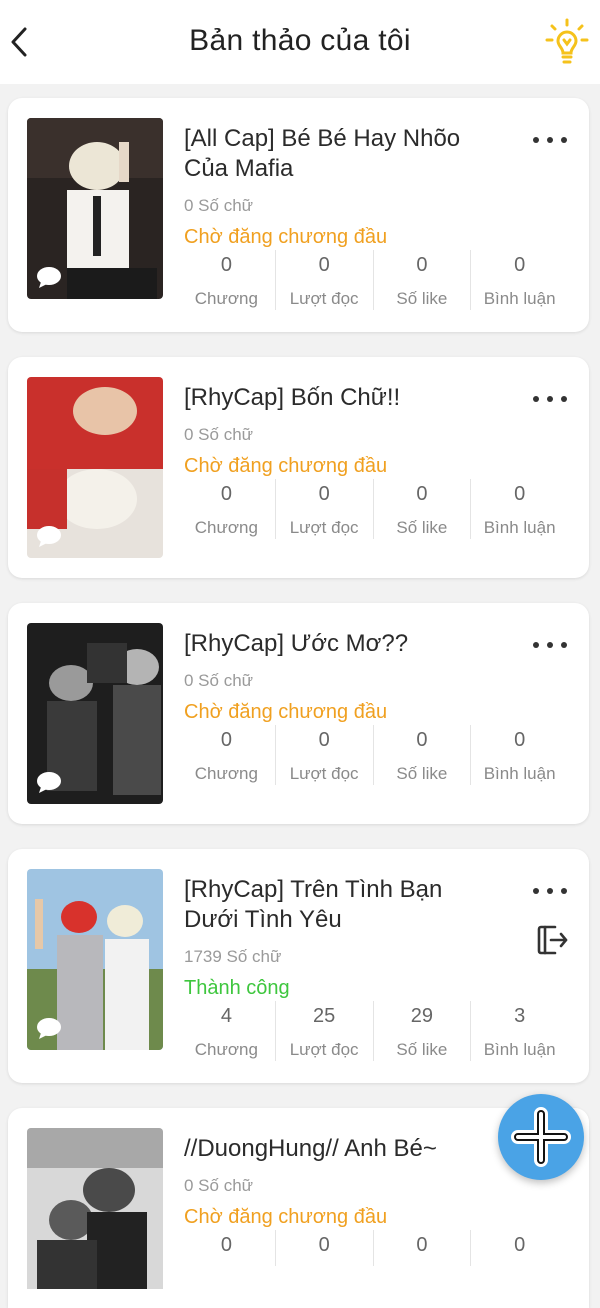 The width and height of the screenshot is (600, 1308). I want to click on stat-reads: 25 Lượt đọc, so click(323, 1031).